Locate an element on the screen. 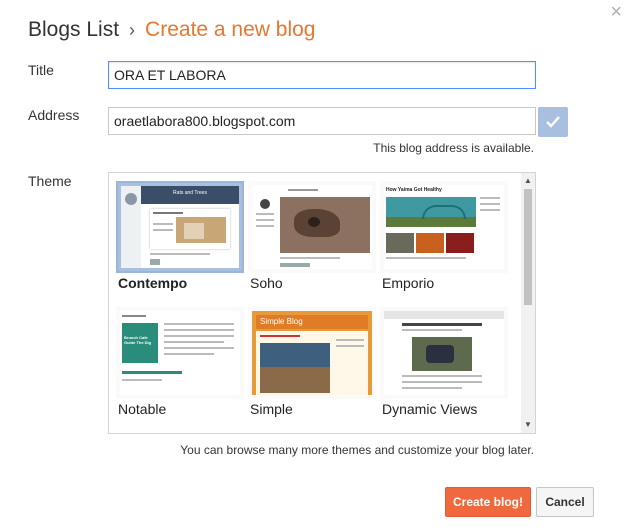 This screenshot has height=531, width=628. contempo-sample-title: Rats and Trees is located at coordinates (190, 193).